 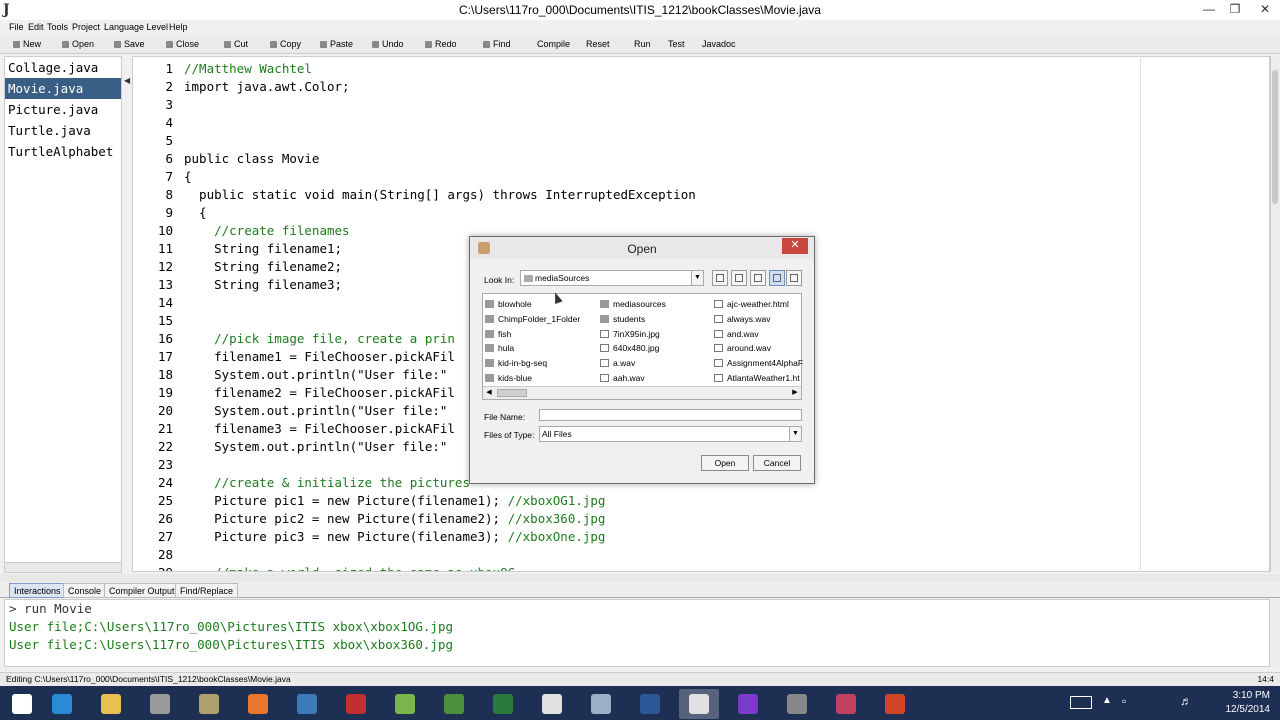 What do you see at coordinates (532, 378) in the screenshot?
I see `folder-item: kids-blue` at bounding box center [532, 378].